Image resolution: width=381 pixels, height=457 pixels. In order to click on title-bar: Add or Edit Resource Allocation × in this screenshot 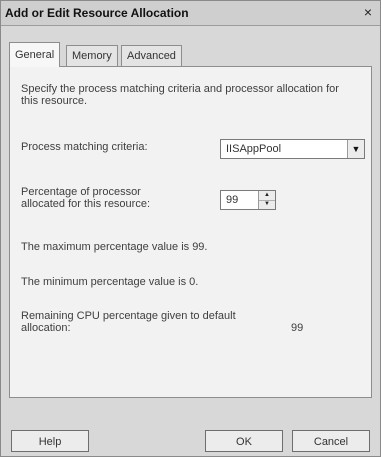, I will do `click(190, 13)`.